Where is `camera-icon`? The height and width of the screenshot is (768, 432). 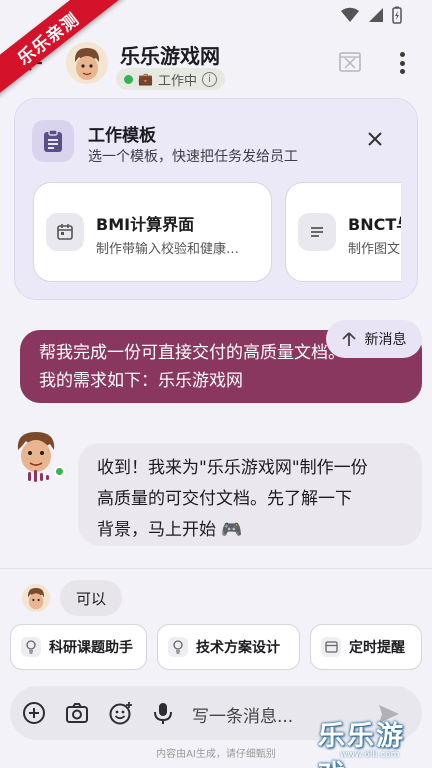 camera-icon is located at coordinates (77, 713).